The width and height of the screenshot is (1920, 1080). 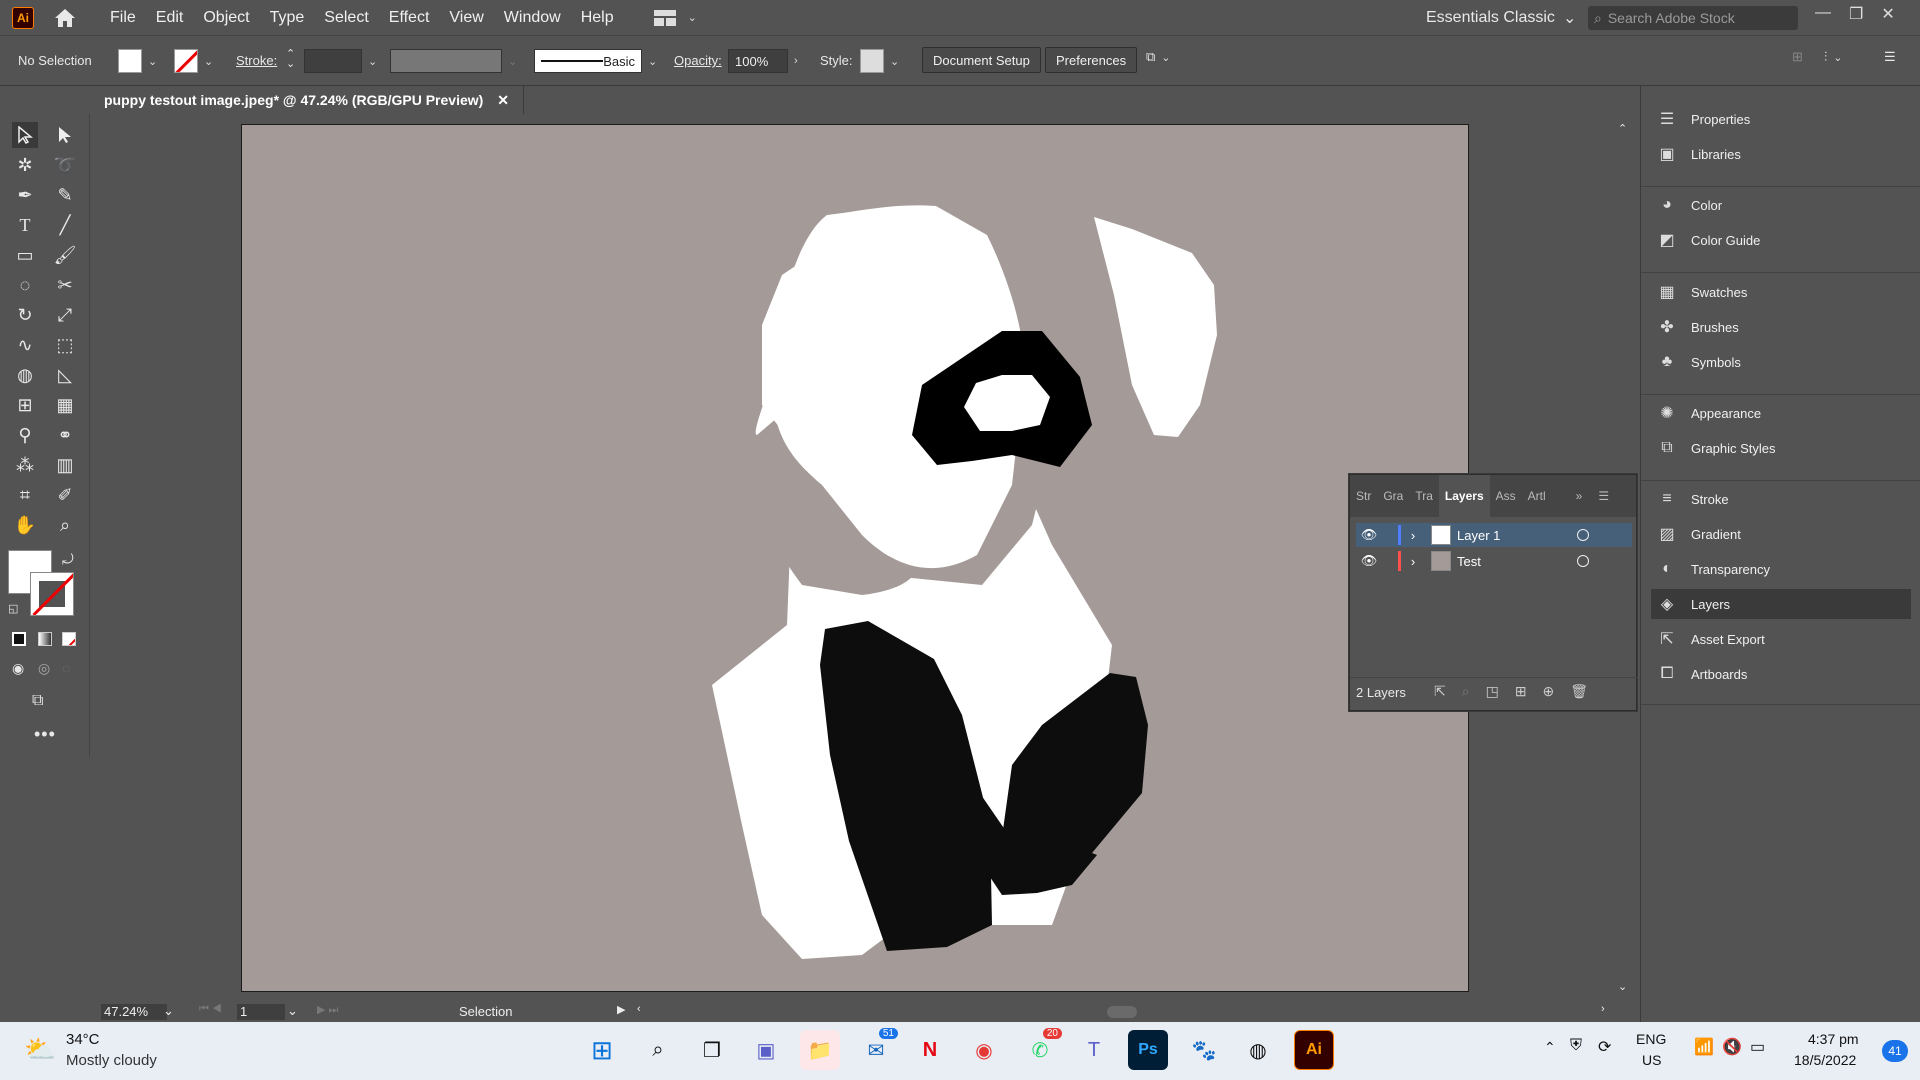 What do you see at coordinates (19, 639) in the screenshot?
I see `color-mode-icon` at bounding box center [19, 639].